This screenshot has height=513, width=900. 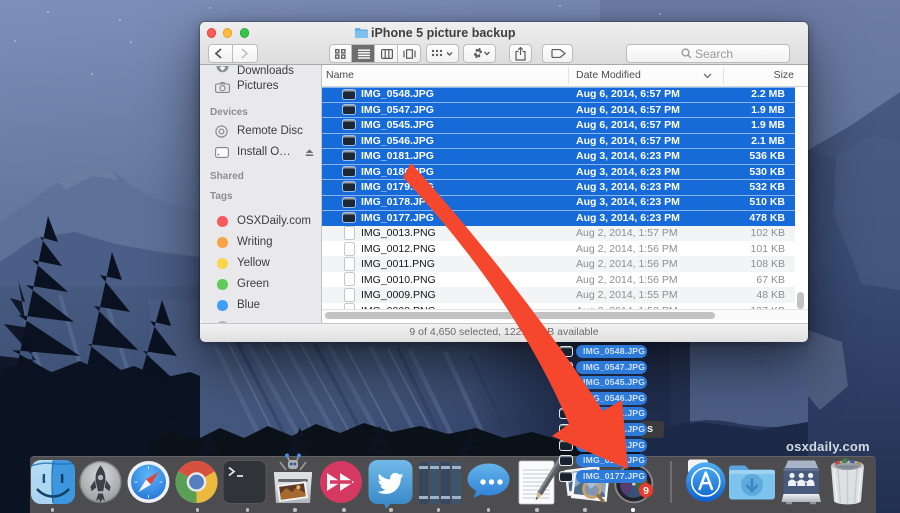 What do you see at coordinates (646, 491) in the screenshot?
I see `svg-text: 9` at bounding box center [646, 491].